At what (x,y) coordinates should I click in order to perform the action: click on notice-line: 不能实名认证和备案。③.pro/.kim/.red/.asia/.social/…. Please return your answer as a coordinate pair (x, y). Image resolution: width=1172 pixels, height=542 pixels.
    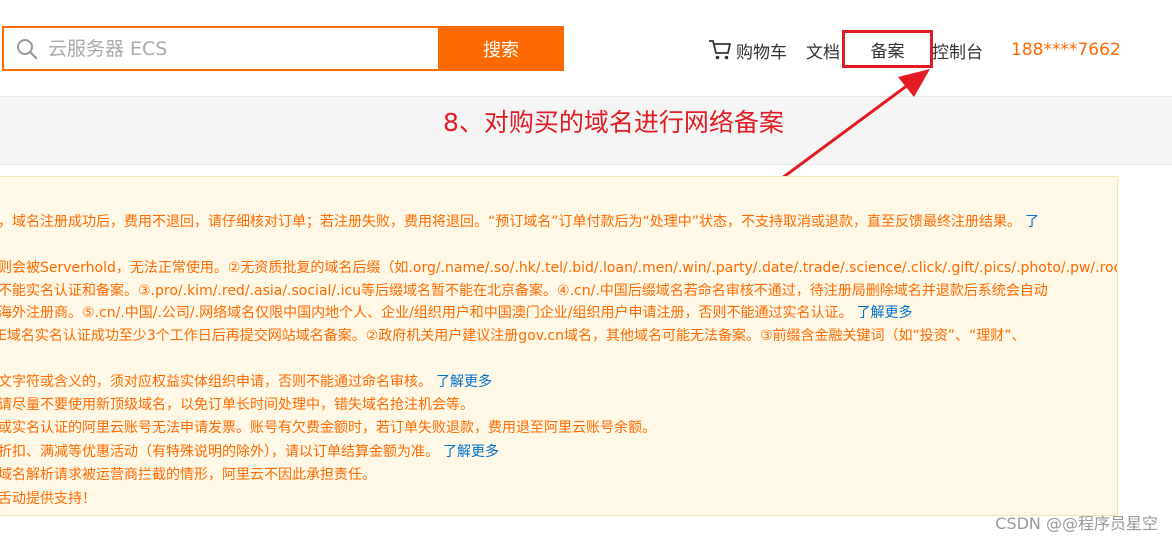
    Looking at the image, I should click on (524, 290).